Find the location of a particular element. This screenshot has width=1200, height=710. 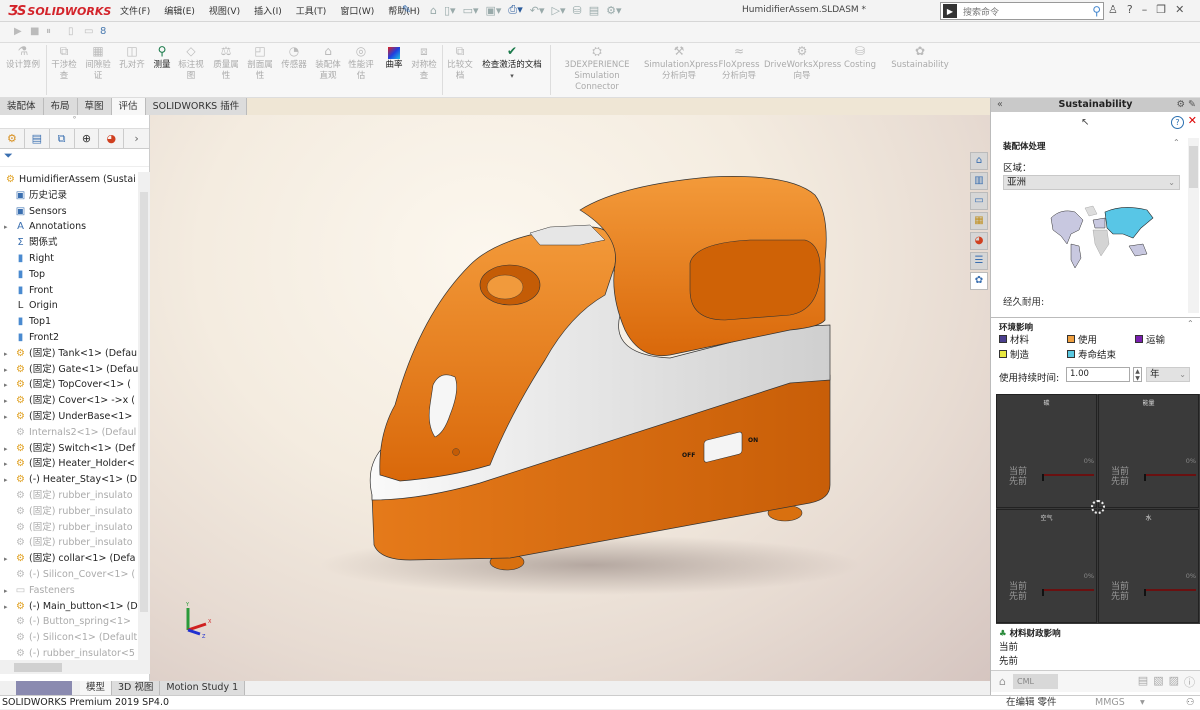

undo-icon: ↶▾ is located at coordinates (537, 10).